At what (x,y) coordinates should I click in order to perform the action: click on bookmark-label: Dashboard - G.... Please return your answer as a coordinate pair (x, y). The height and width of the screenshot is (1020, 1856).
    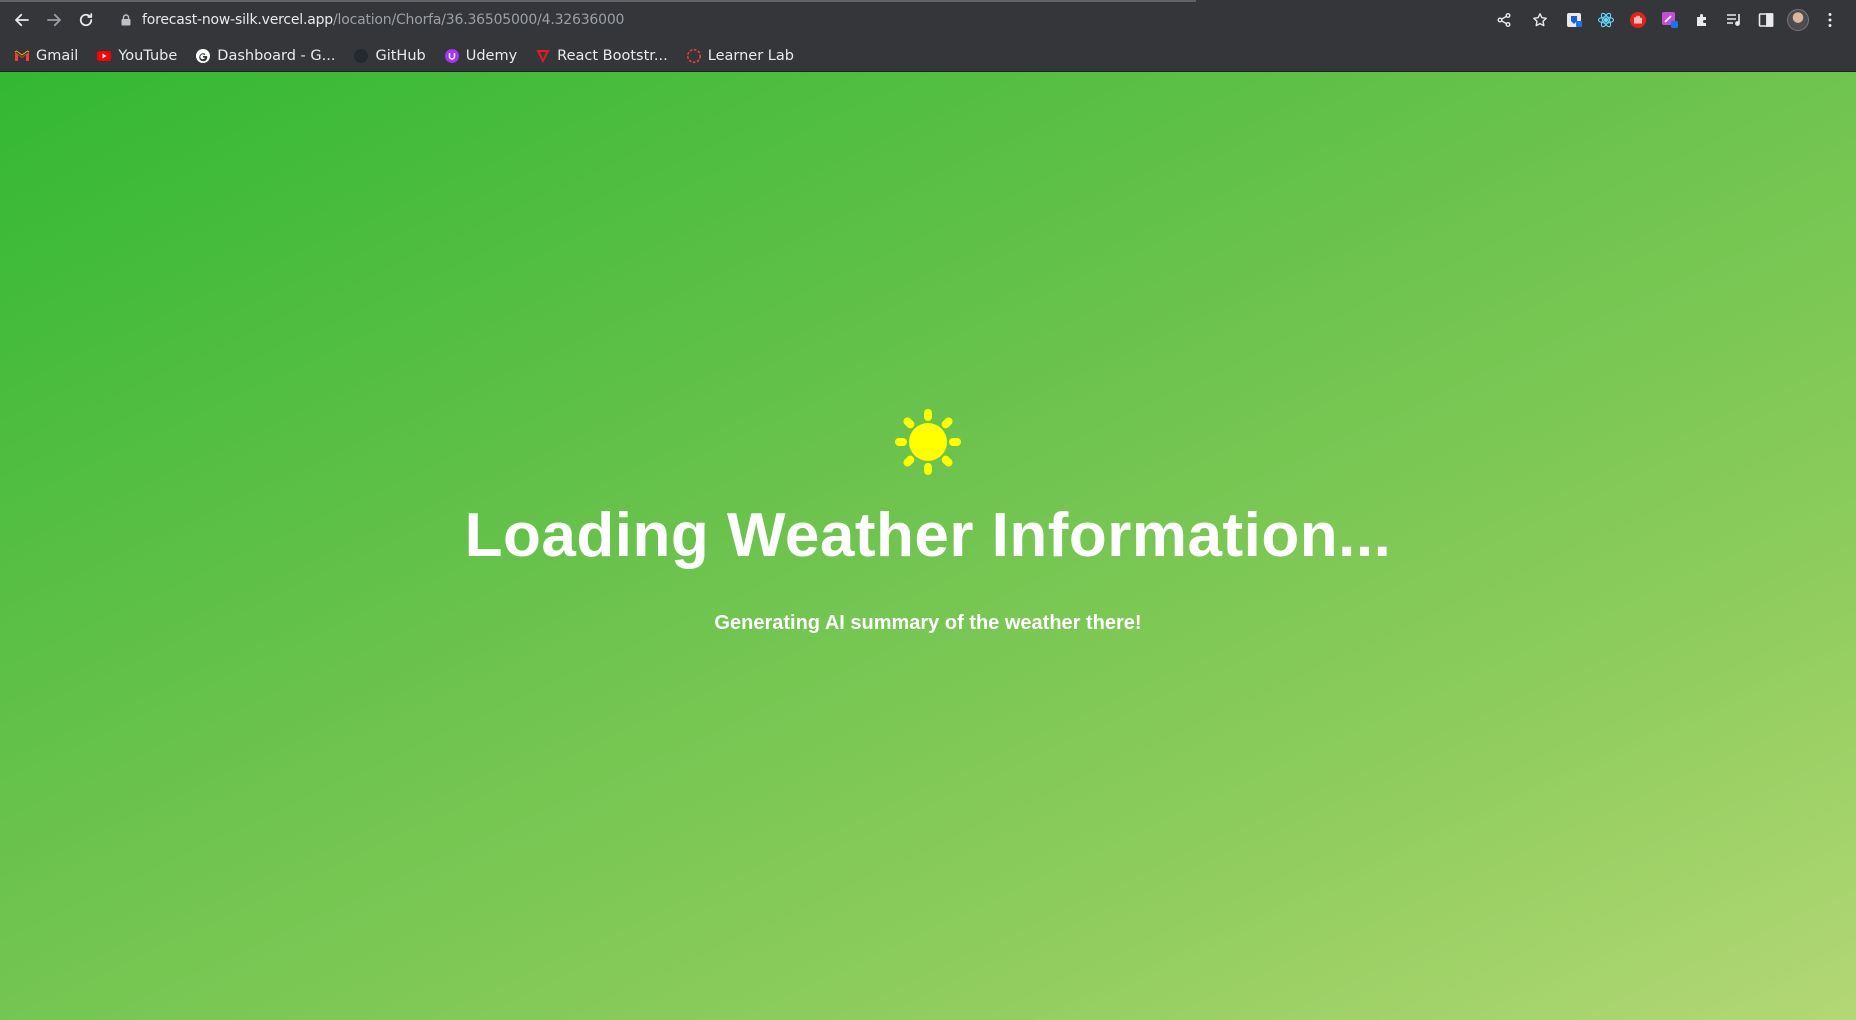
    Looking at the image, I should click on (276, 55).